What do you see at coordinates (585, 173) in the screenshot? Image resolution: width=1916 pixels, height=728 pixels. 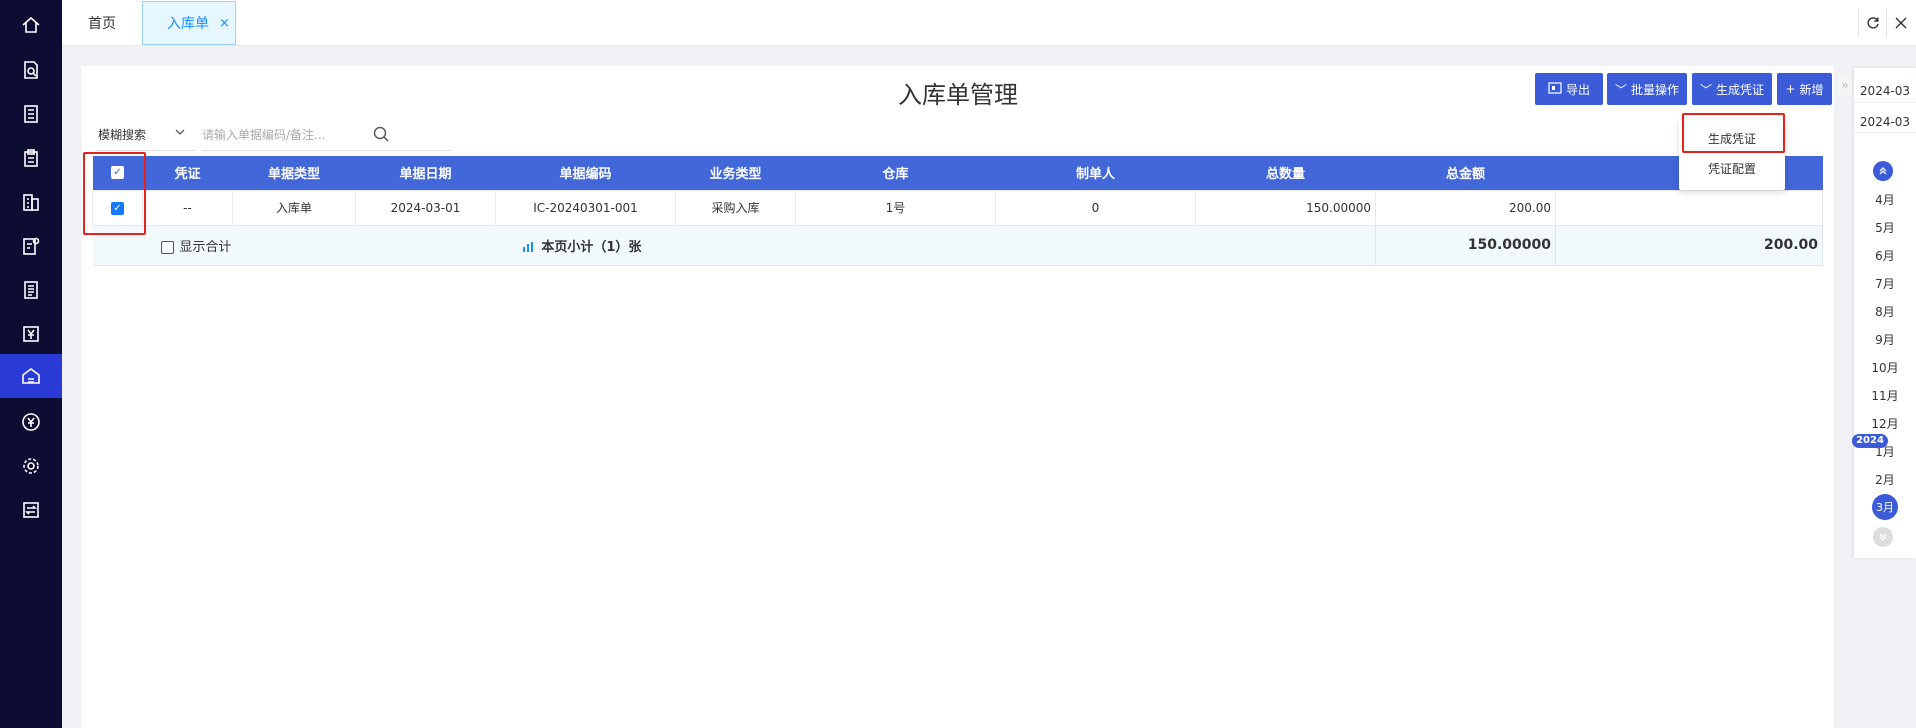 I see `column-header: 单据编码` at bounding box center [585, 173].